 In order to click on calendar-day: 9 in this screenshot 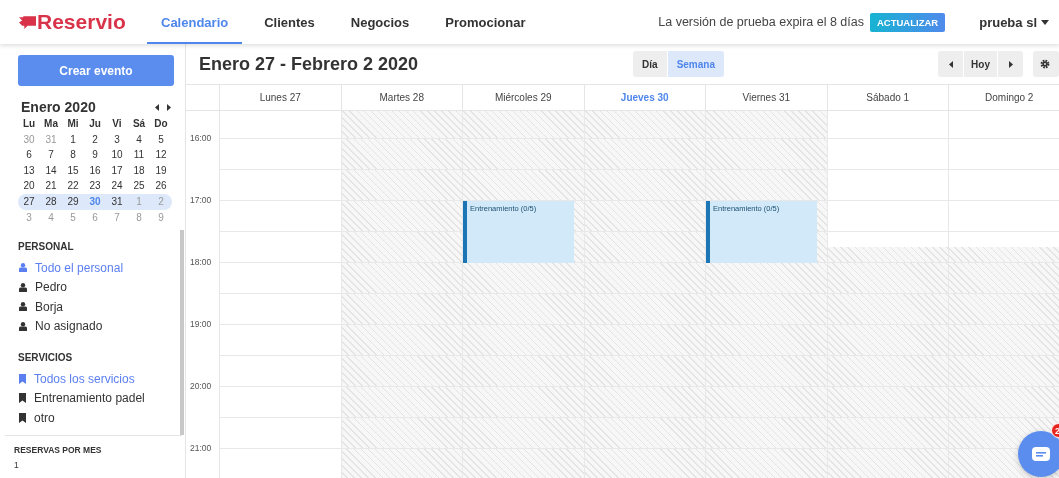, I will do `click(95, 155)`.